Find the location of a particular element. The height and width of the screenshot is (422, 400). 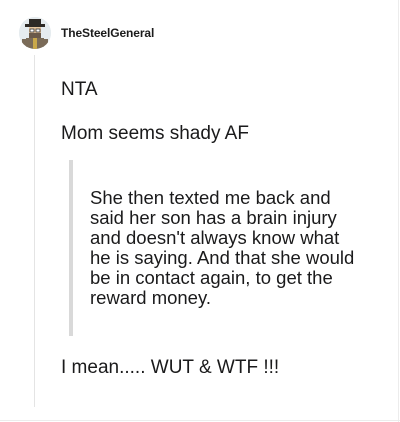

comment-header: TheSteelGeneral is located at coordinates (86, 33).